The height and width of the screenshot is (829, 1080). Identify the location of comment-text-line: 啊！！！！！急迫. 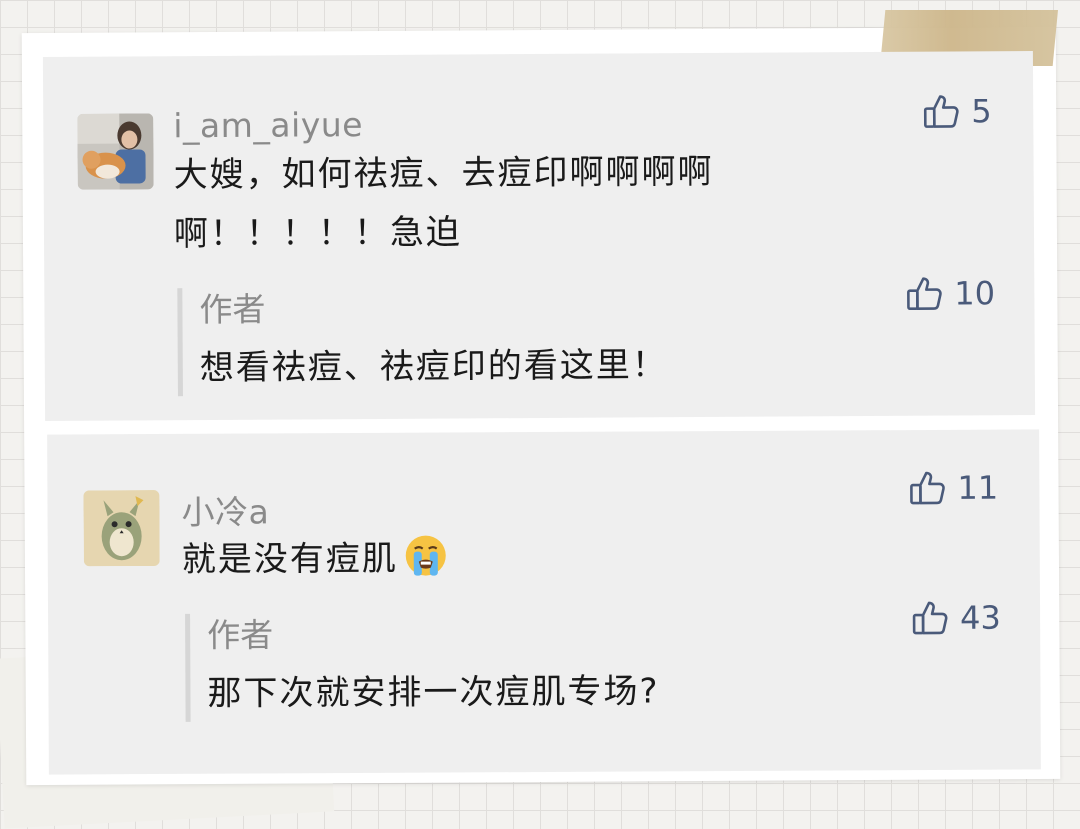
(318, 233).